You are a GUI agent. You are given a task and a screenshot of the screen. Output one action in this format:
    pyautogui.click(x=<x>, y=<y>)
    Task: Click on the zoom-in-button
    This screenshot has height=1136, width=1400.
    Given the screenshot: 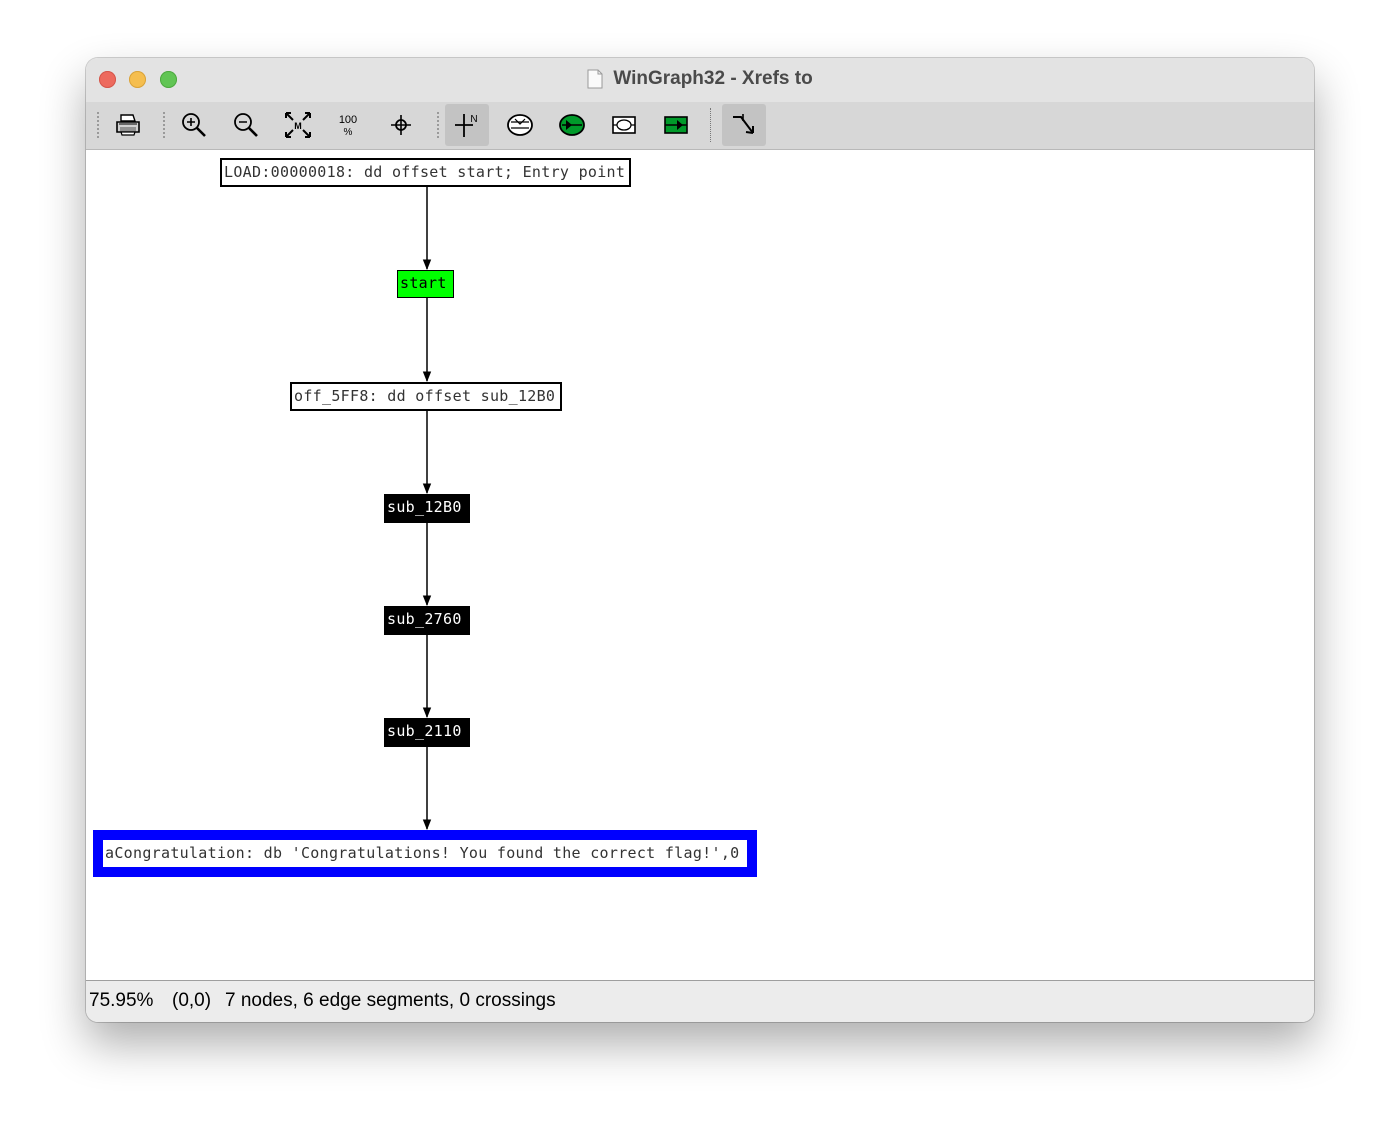 What is the action you would take?
    pyautogui.click(x=194, y=125)
    